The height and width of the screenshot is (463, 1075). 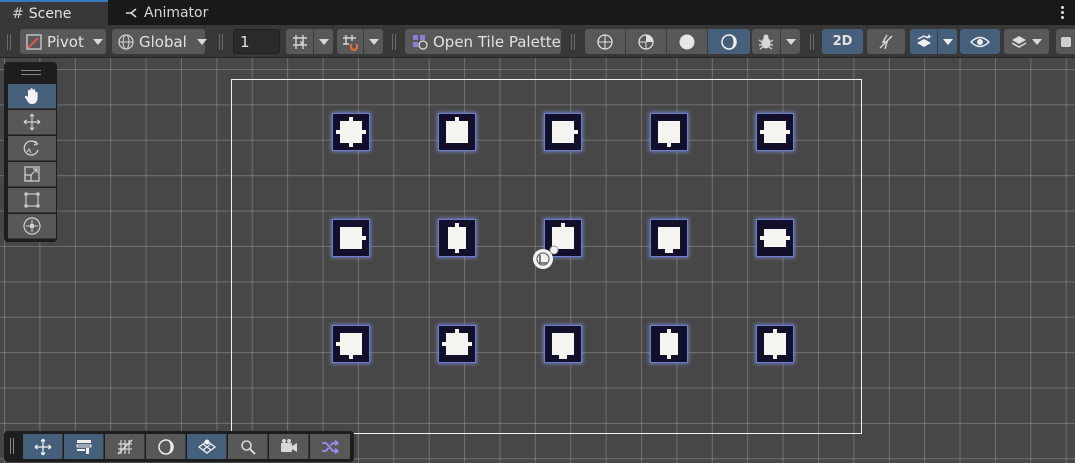 I want to click on hash-grid-icon: #, so click(x=18, y=13).